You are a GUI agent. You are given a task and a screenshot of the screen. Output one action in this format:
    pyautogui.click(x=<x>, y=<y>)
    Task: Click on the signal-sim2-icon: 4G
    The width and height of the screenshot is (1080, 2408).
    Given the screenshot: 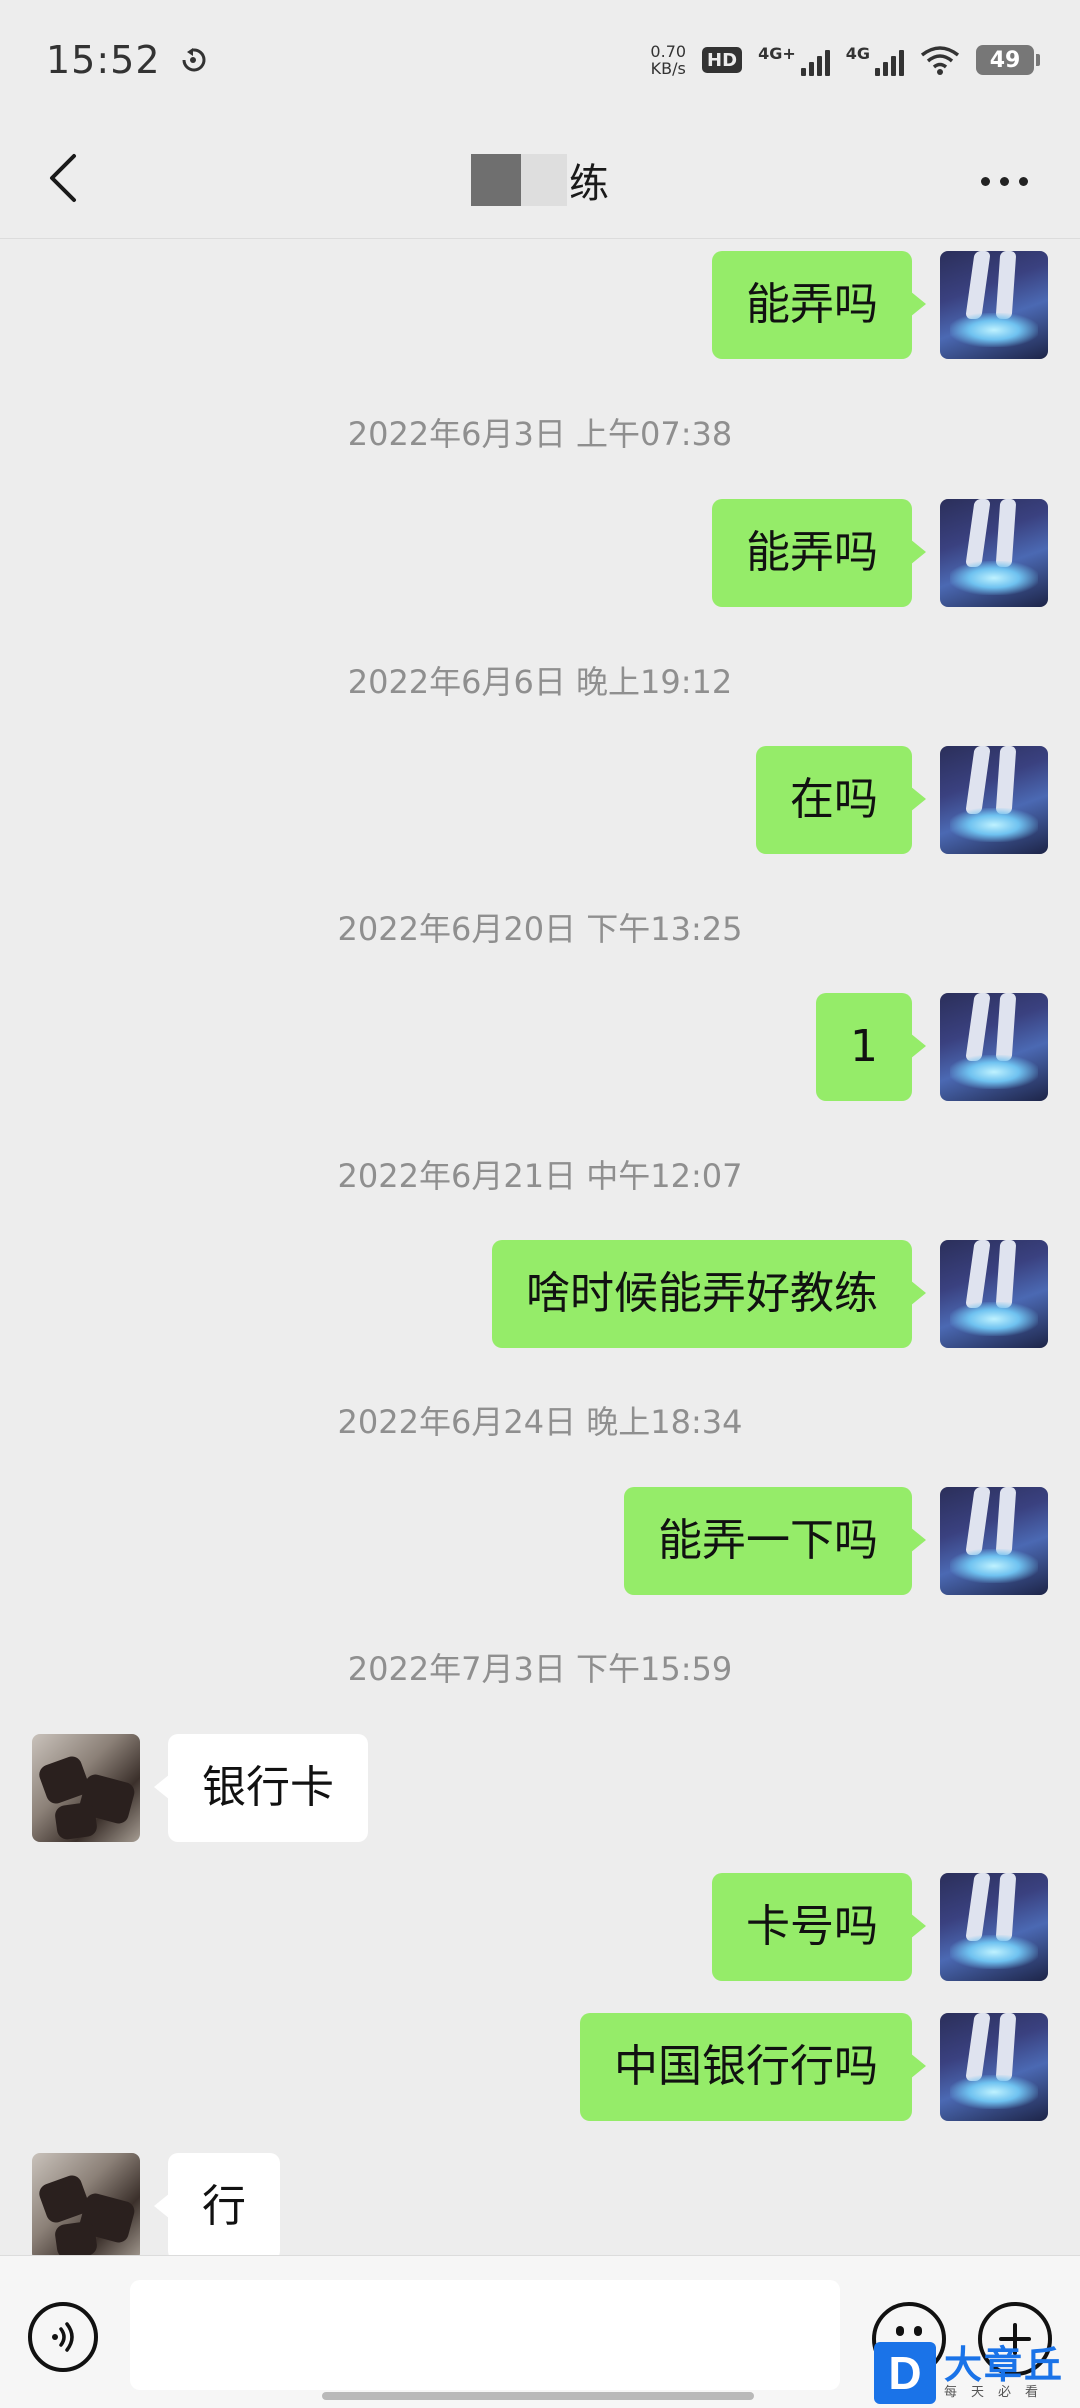 What is the action you would take?
    pyautogui.click(x=875, y=60)
    